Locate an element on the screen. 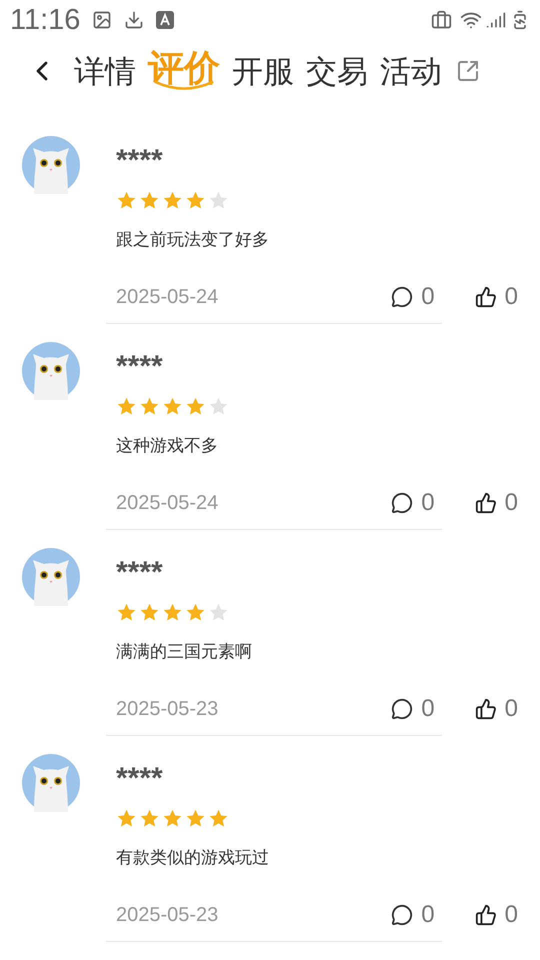 The image size is (540, 960). image-icon is located at coordinates (102, 20).